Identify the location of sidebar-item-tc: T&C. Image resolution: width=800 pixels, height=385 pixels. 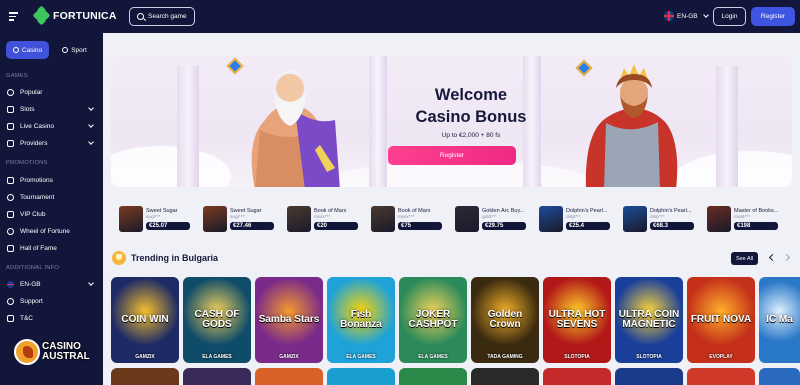
(50, 318).